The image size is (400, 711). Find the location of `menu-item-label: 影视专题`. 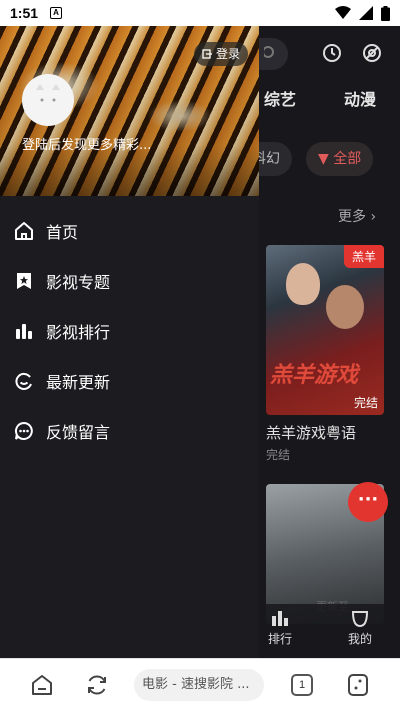

menu-item-label: 影视专题 is located at coordinates (78, 282).